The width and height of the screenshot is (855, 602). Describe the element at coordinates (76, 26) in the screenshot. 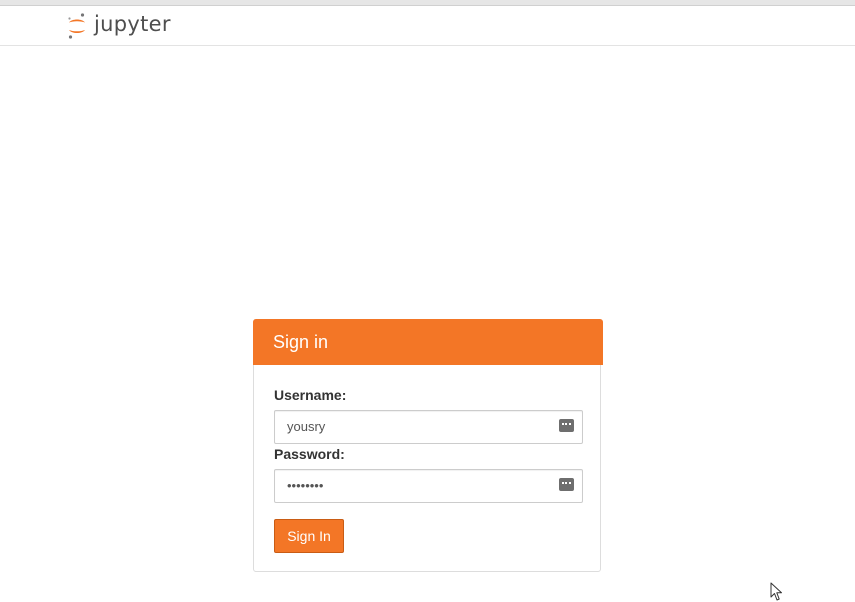

I see `jupyter-logo-icon` at that location.